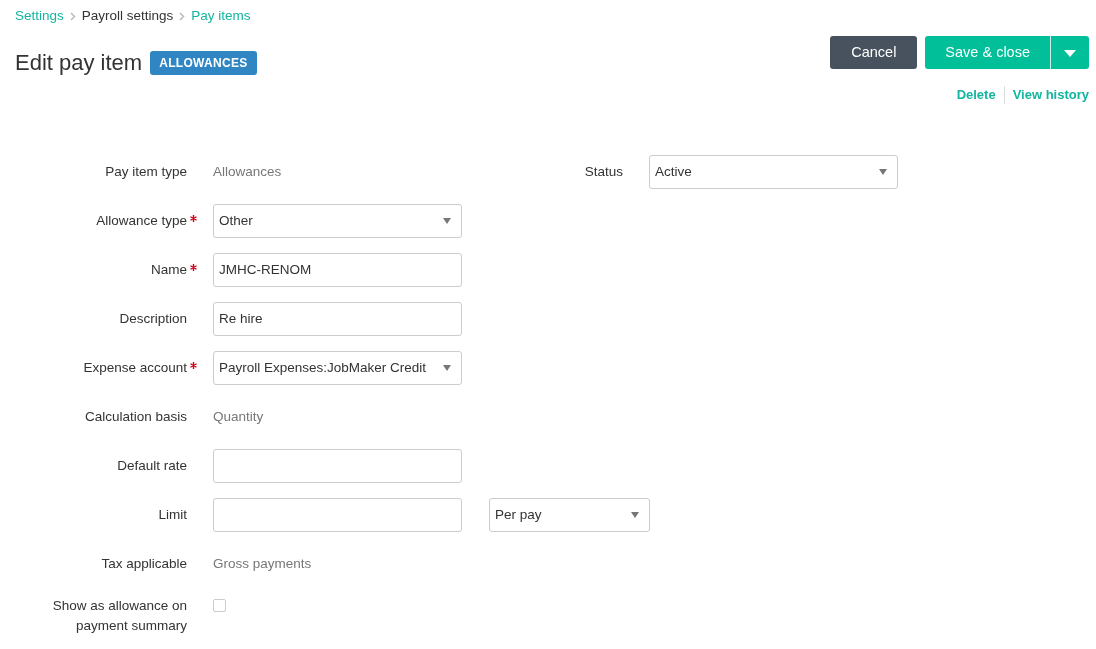 The image size is (1096, 649). What do you see at coordinates (337, 220) in the screenshot?
I see `select-field: Other` at bounding box center [337, 220].